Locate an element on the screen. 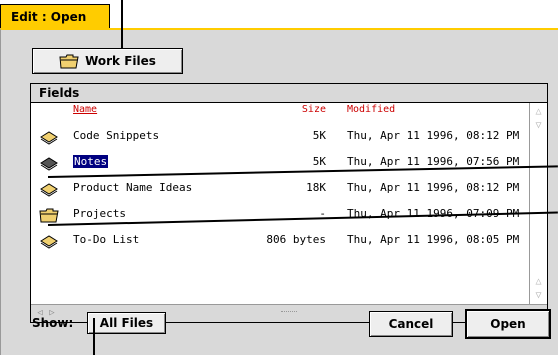 Image resolution: width=558 pixels, height=355 pixels. file-size: 806 bytes is located at coordinates (296, 239).